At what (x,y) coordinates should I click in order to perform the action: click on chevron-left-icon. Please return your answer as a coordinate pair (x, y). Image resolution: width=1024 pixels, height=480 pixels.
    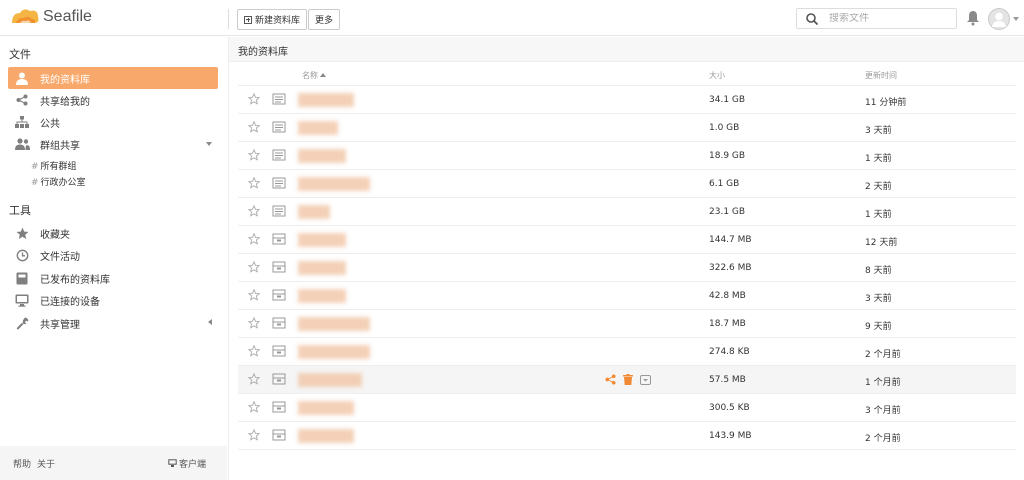
    Looking at the image, I should click on (210, 322).